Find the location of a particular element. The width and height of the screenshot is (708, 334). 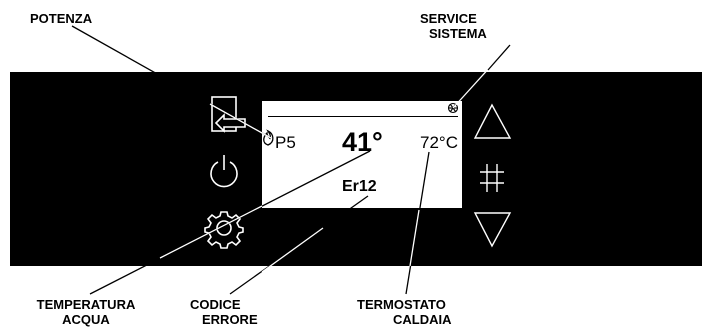

flame-icon is located at coordinates (268, 137).